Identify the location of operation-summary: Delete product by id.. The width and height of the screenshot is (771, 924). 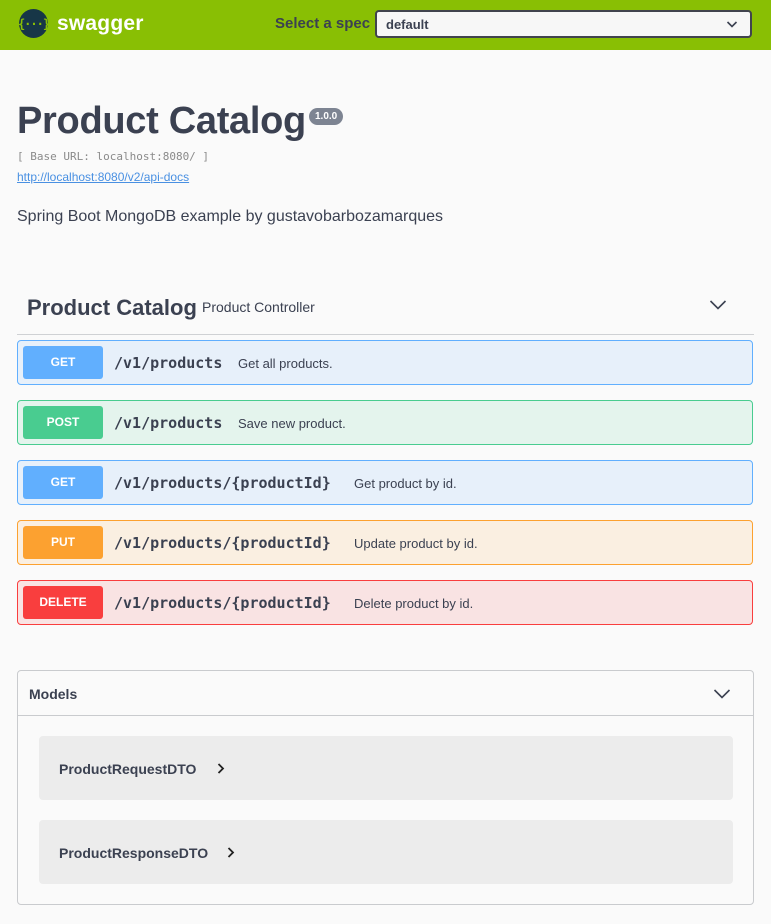
(414, 603).